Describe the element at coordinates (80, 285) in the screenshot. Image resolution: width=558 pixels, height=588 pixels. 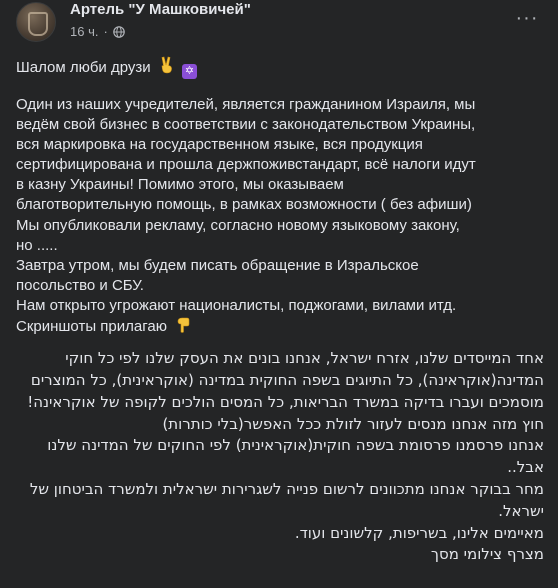
I see `text-line: посольство и СБУ.` at that location.